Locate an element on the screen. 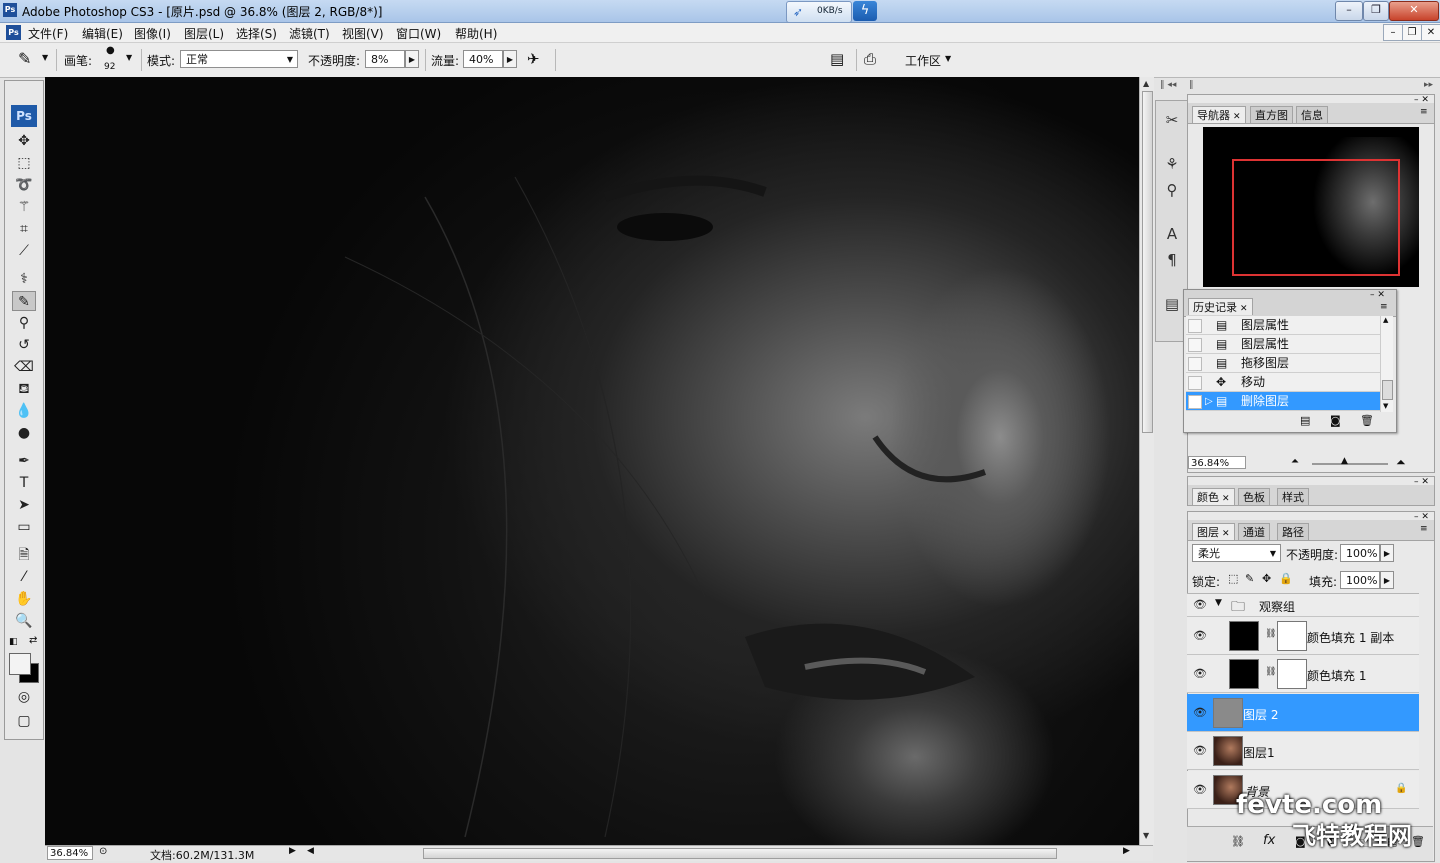 The image size is (1440, 863). doc-minimize-button: – is located at coordinates (1393, 32).